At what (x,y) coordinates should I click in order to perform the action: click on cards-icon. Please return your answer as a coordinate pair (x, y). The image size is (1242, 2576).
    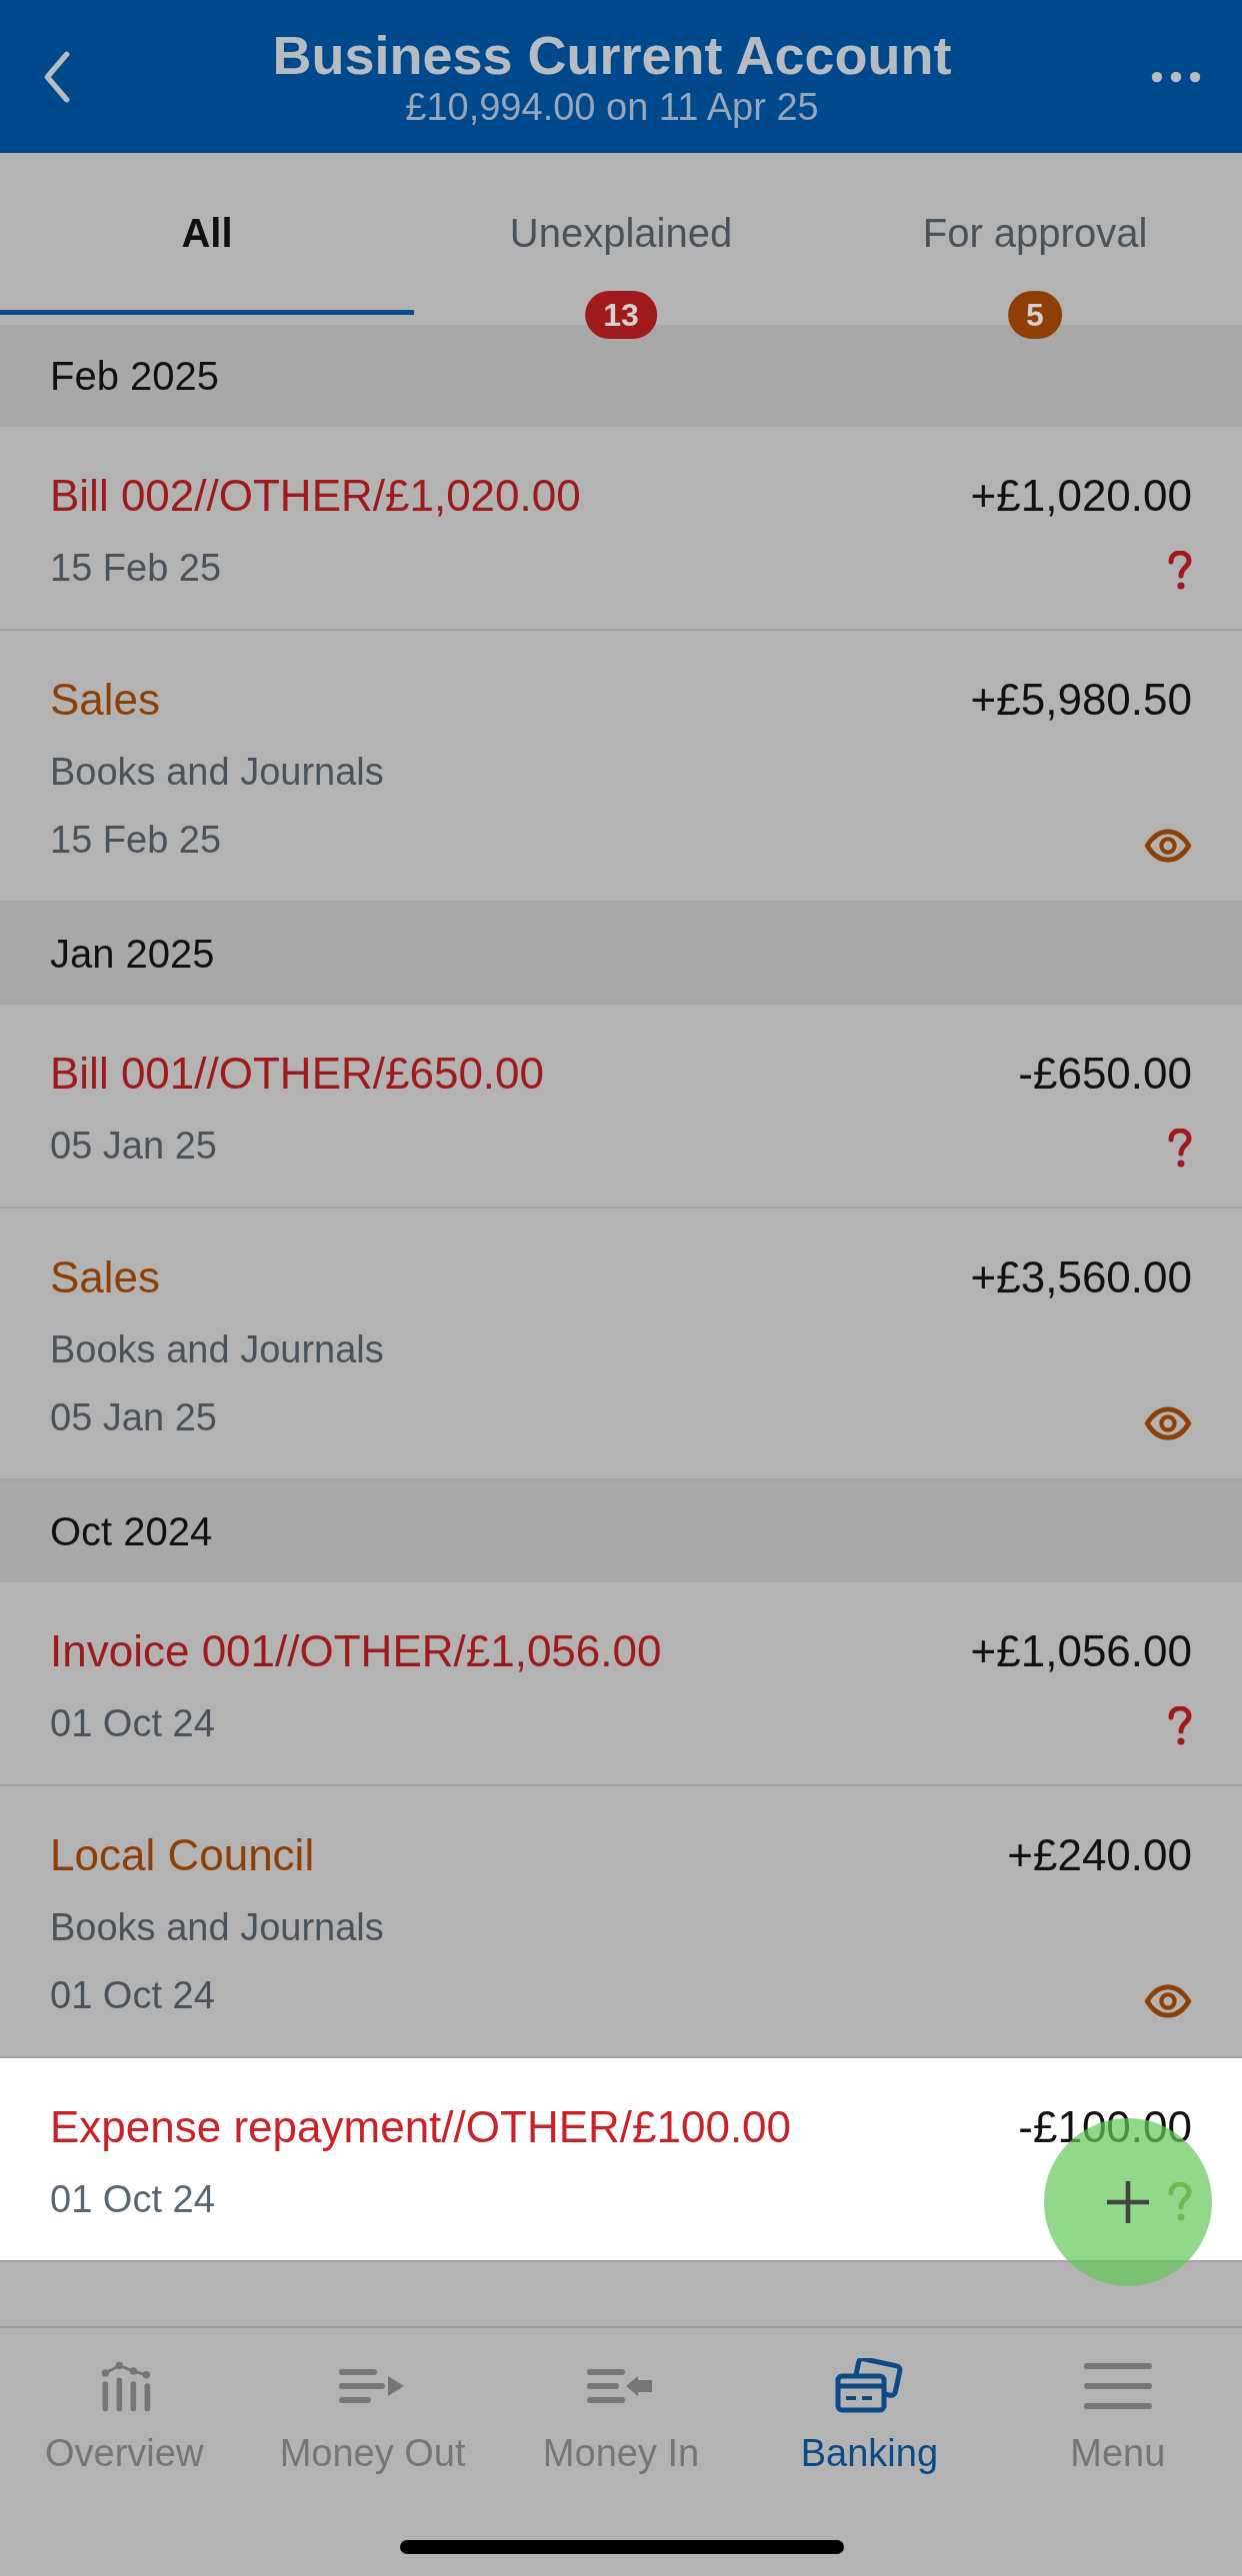
    Looking at the image, I should click on (869, 2386).